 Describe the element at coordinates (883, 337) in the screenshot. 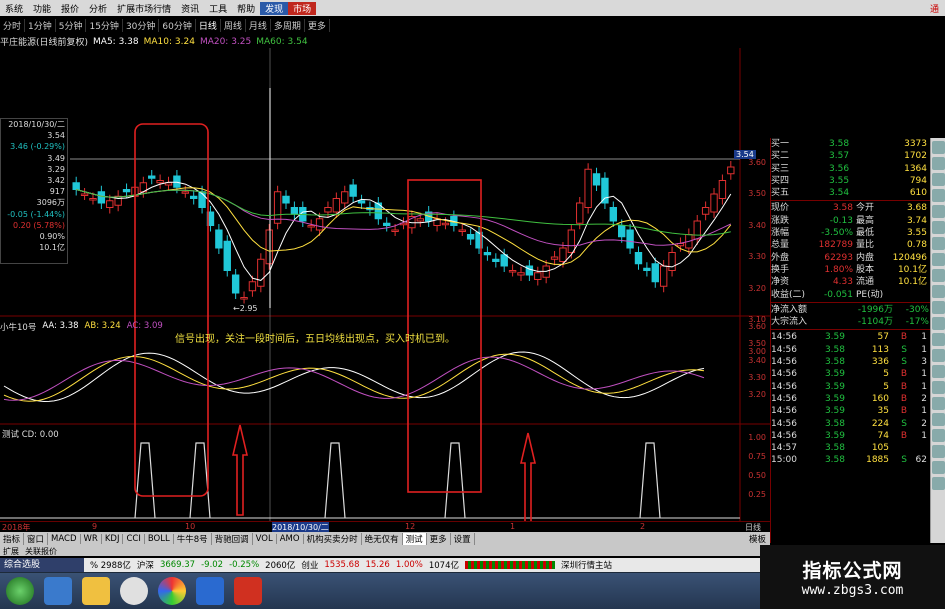

I see `tick-volume: 57` at that location.